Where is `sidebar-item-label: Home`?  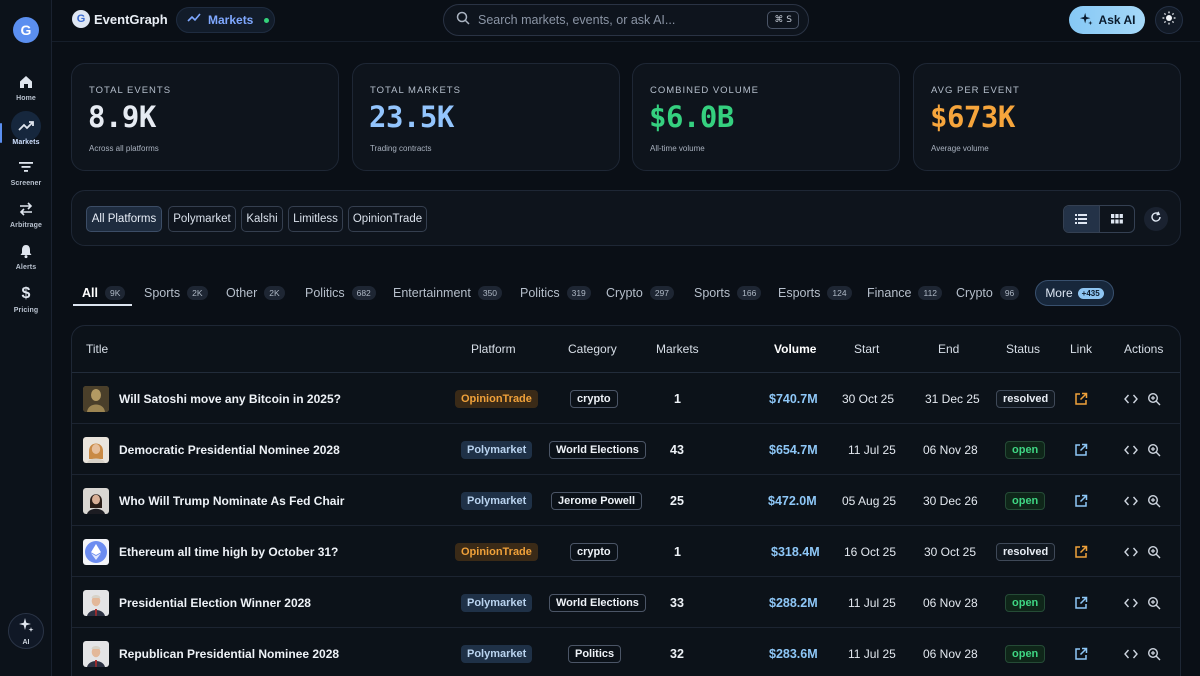 sidebar-item-label: Home is located at coordinates (26, 98).